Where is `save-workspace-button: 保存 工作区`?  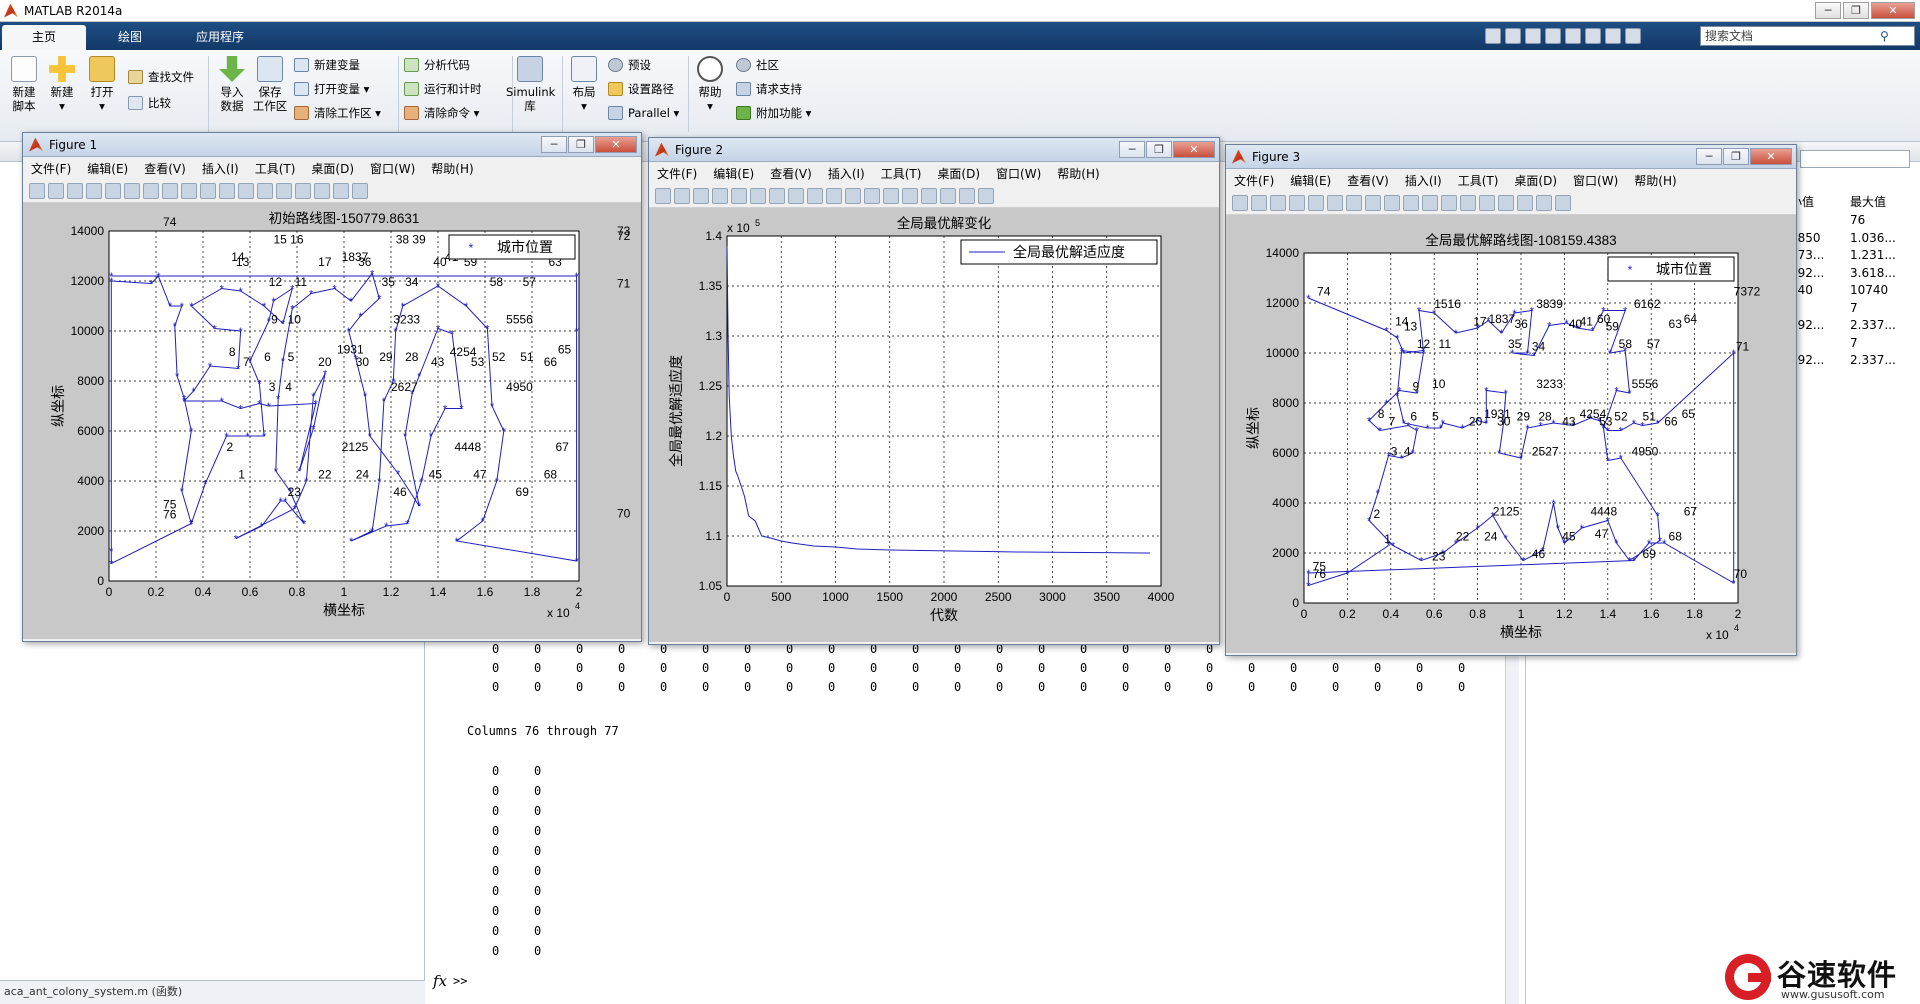
save-workspace-button: 保存 工作区 is located at coordinates (270, 84).